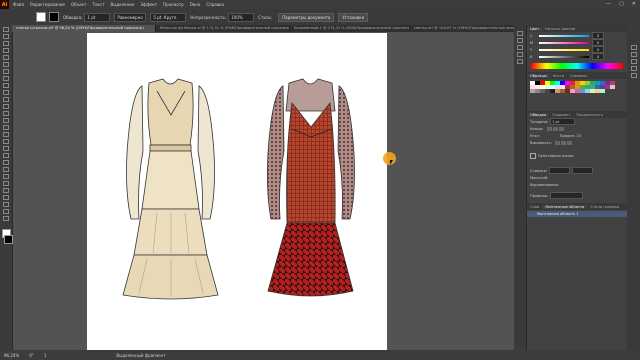 The image size is (640, 360). What do you see at coordinates (598, 42) in the screenshot?
I see `magenta-value: 0` at bounding box center [598, 42].